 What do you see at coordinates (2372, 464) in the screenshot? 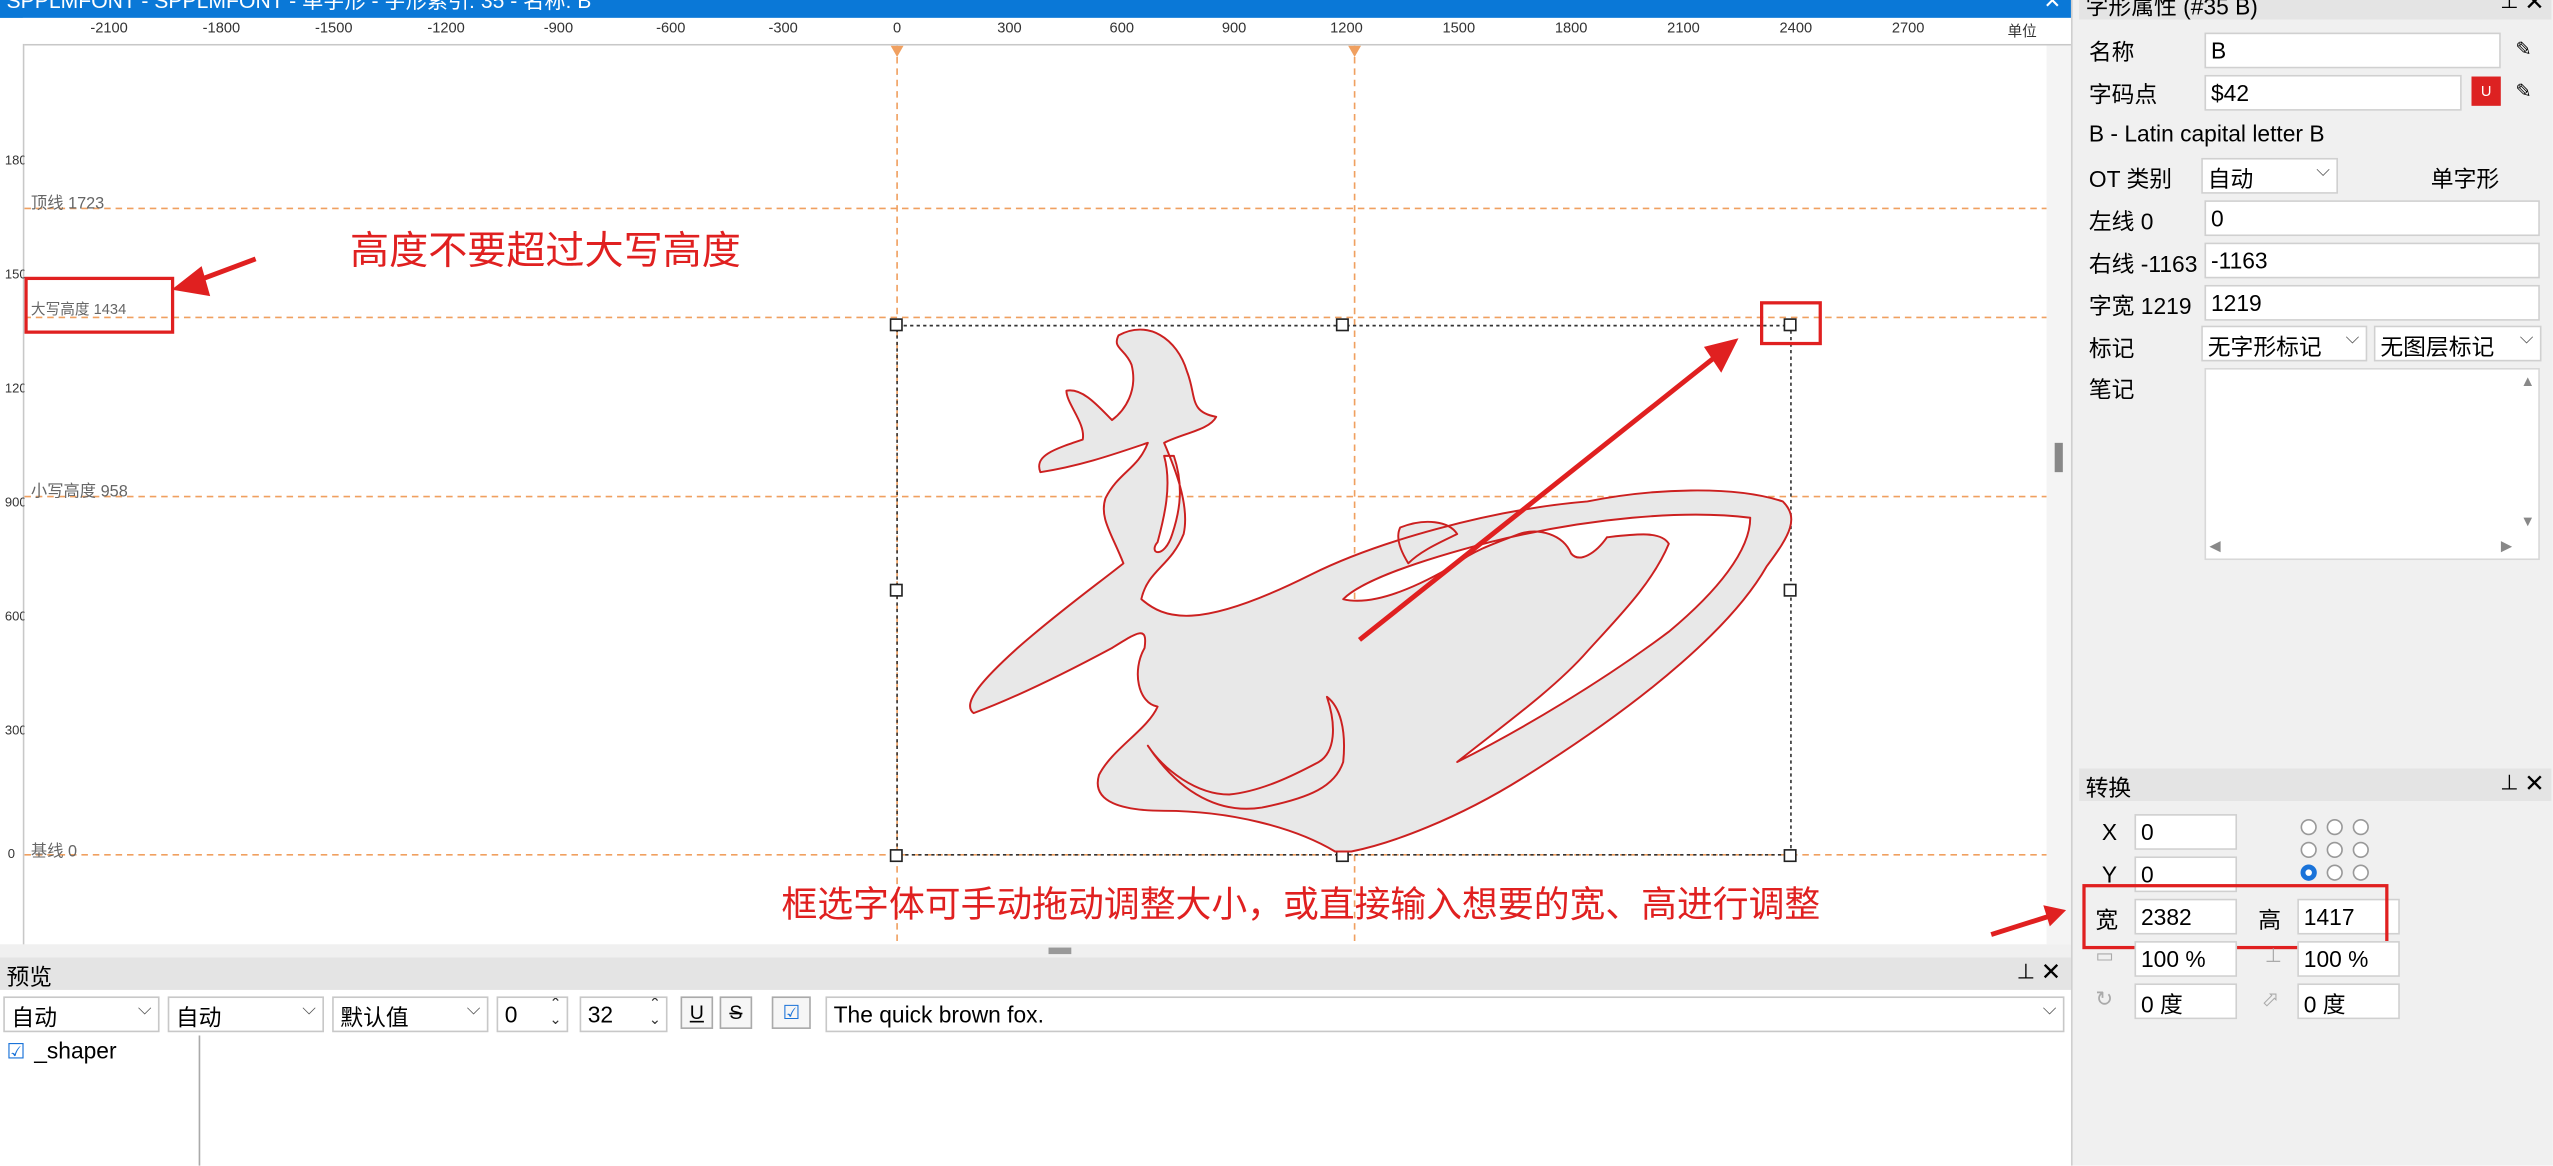
I see `note-textarea: ▲ ▼ ◀ ▶` at bounding box center [2372, 464].